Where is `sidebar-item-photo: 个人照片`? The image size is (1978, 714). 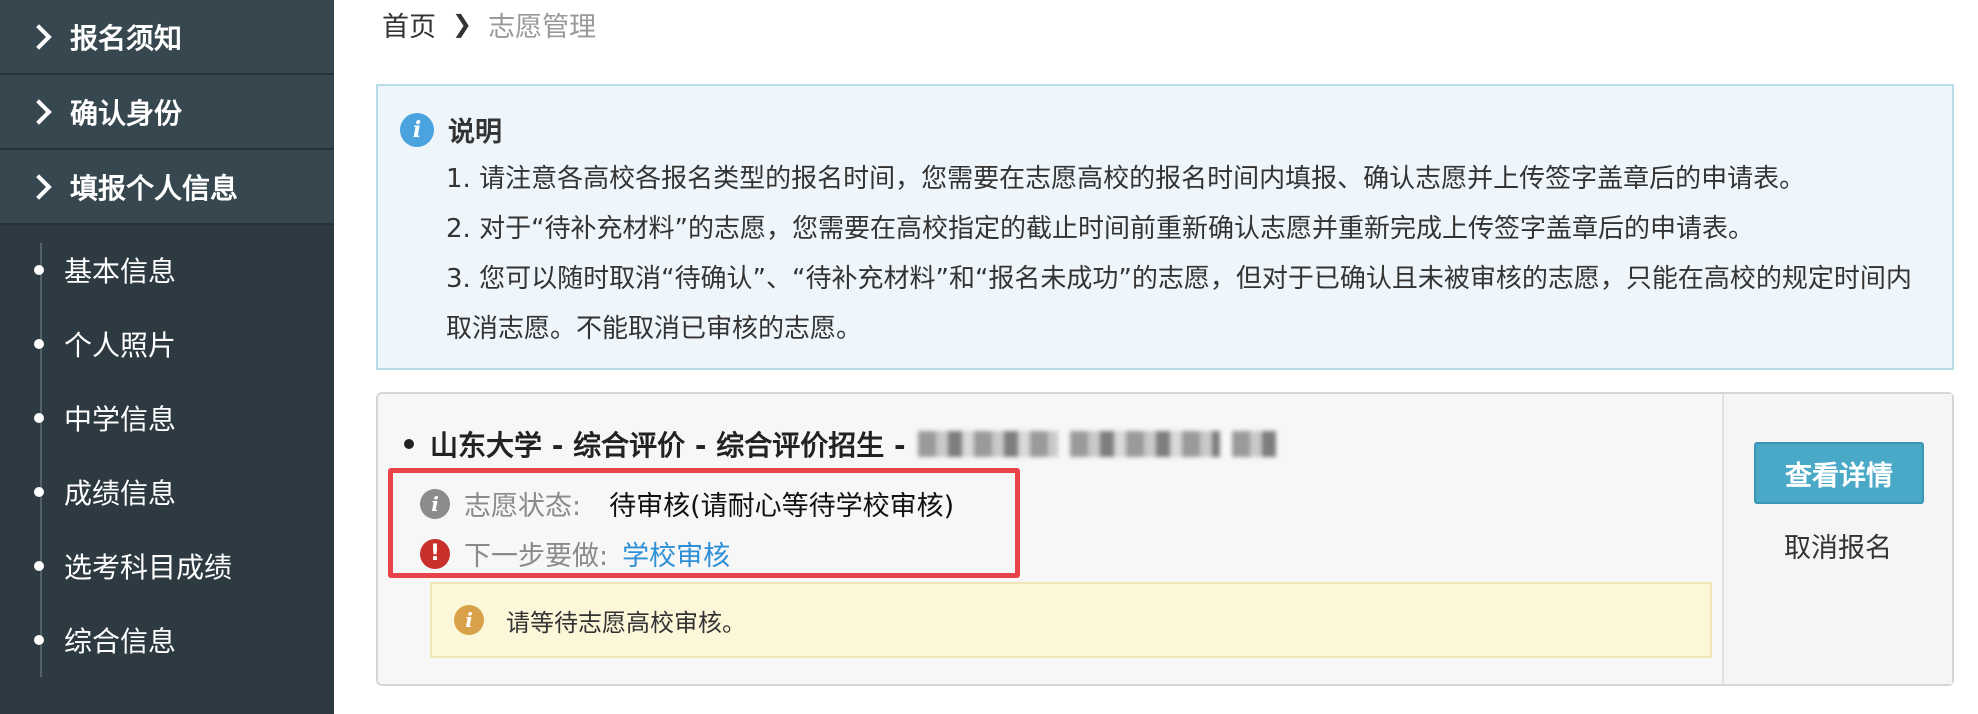
sidebar-item-photo: 个人照片 is located at coordinates (167, 344).